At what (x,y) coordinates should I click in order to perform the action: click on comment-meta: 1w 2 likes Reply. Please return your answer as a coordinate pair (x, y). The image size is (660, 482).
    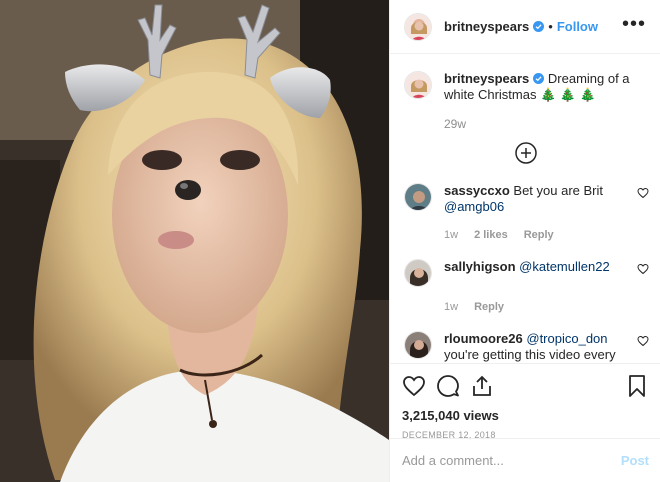
    Looking at the image, I should click on (545, 235).